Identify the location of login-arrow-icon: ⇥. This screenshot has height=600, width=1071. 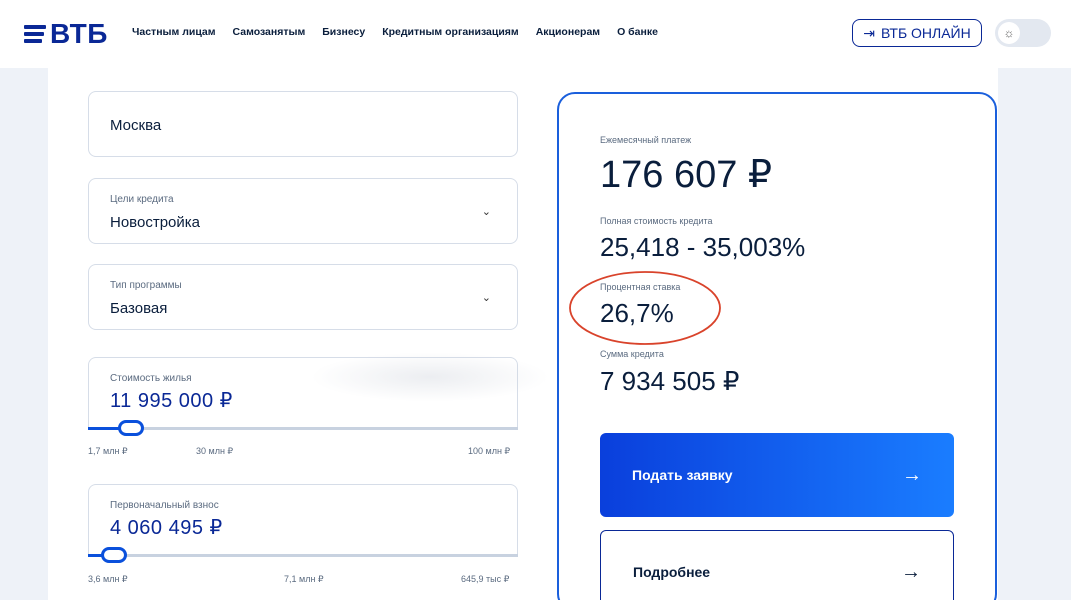
(869, 32).